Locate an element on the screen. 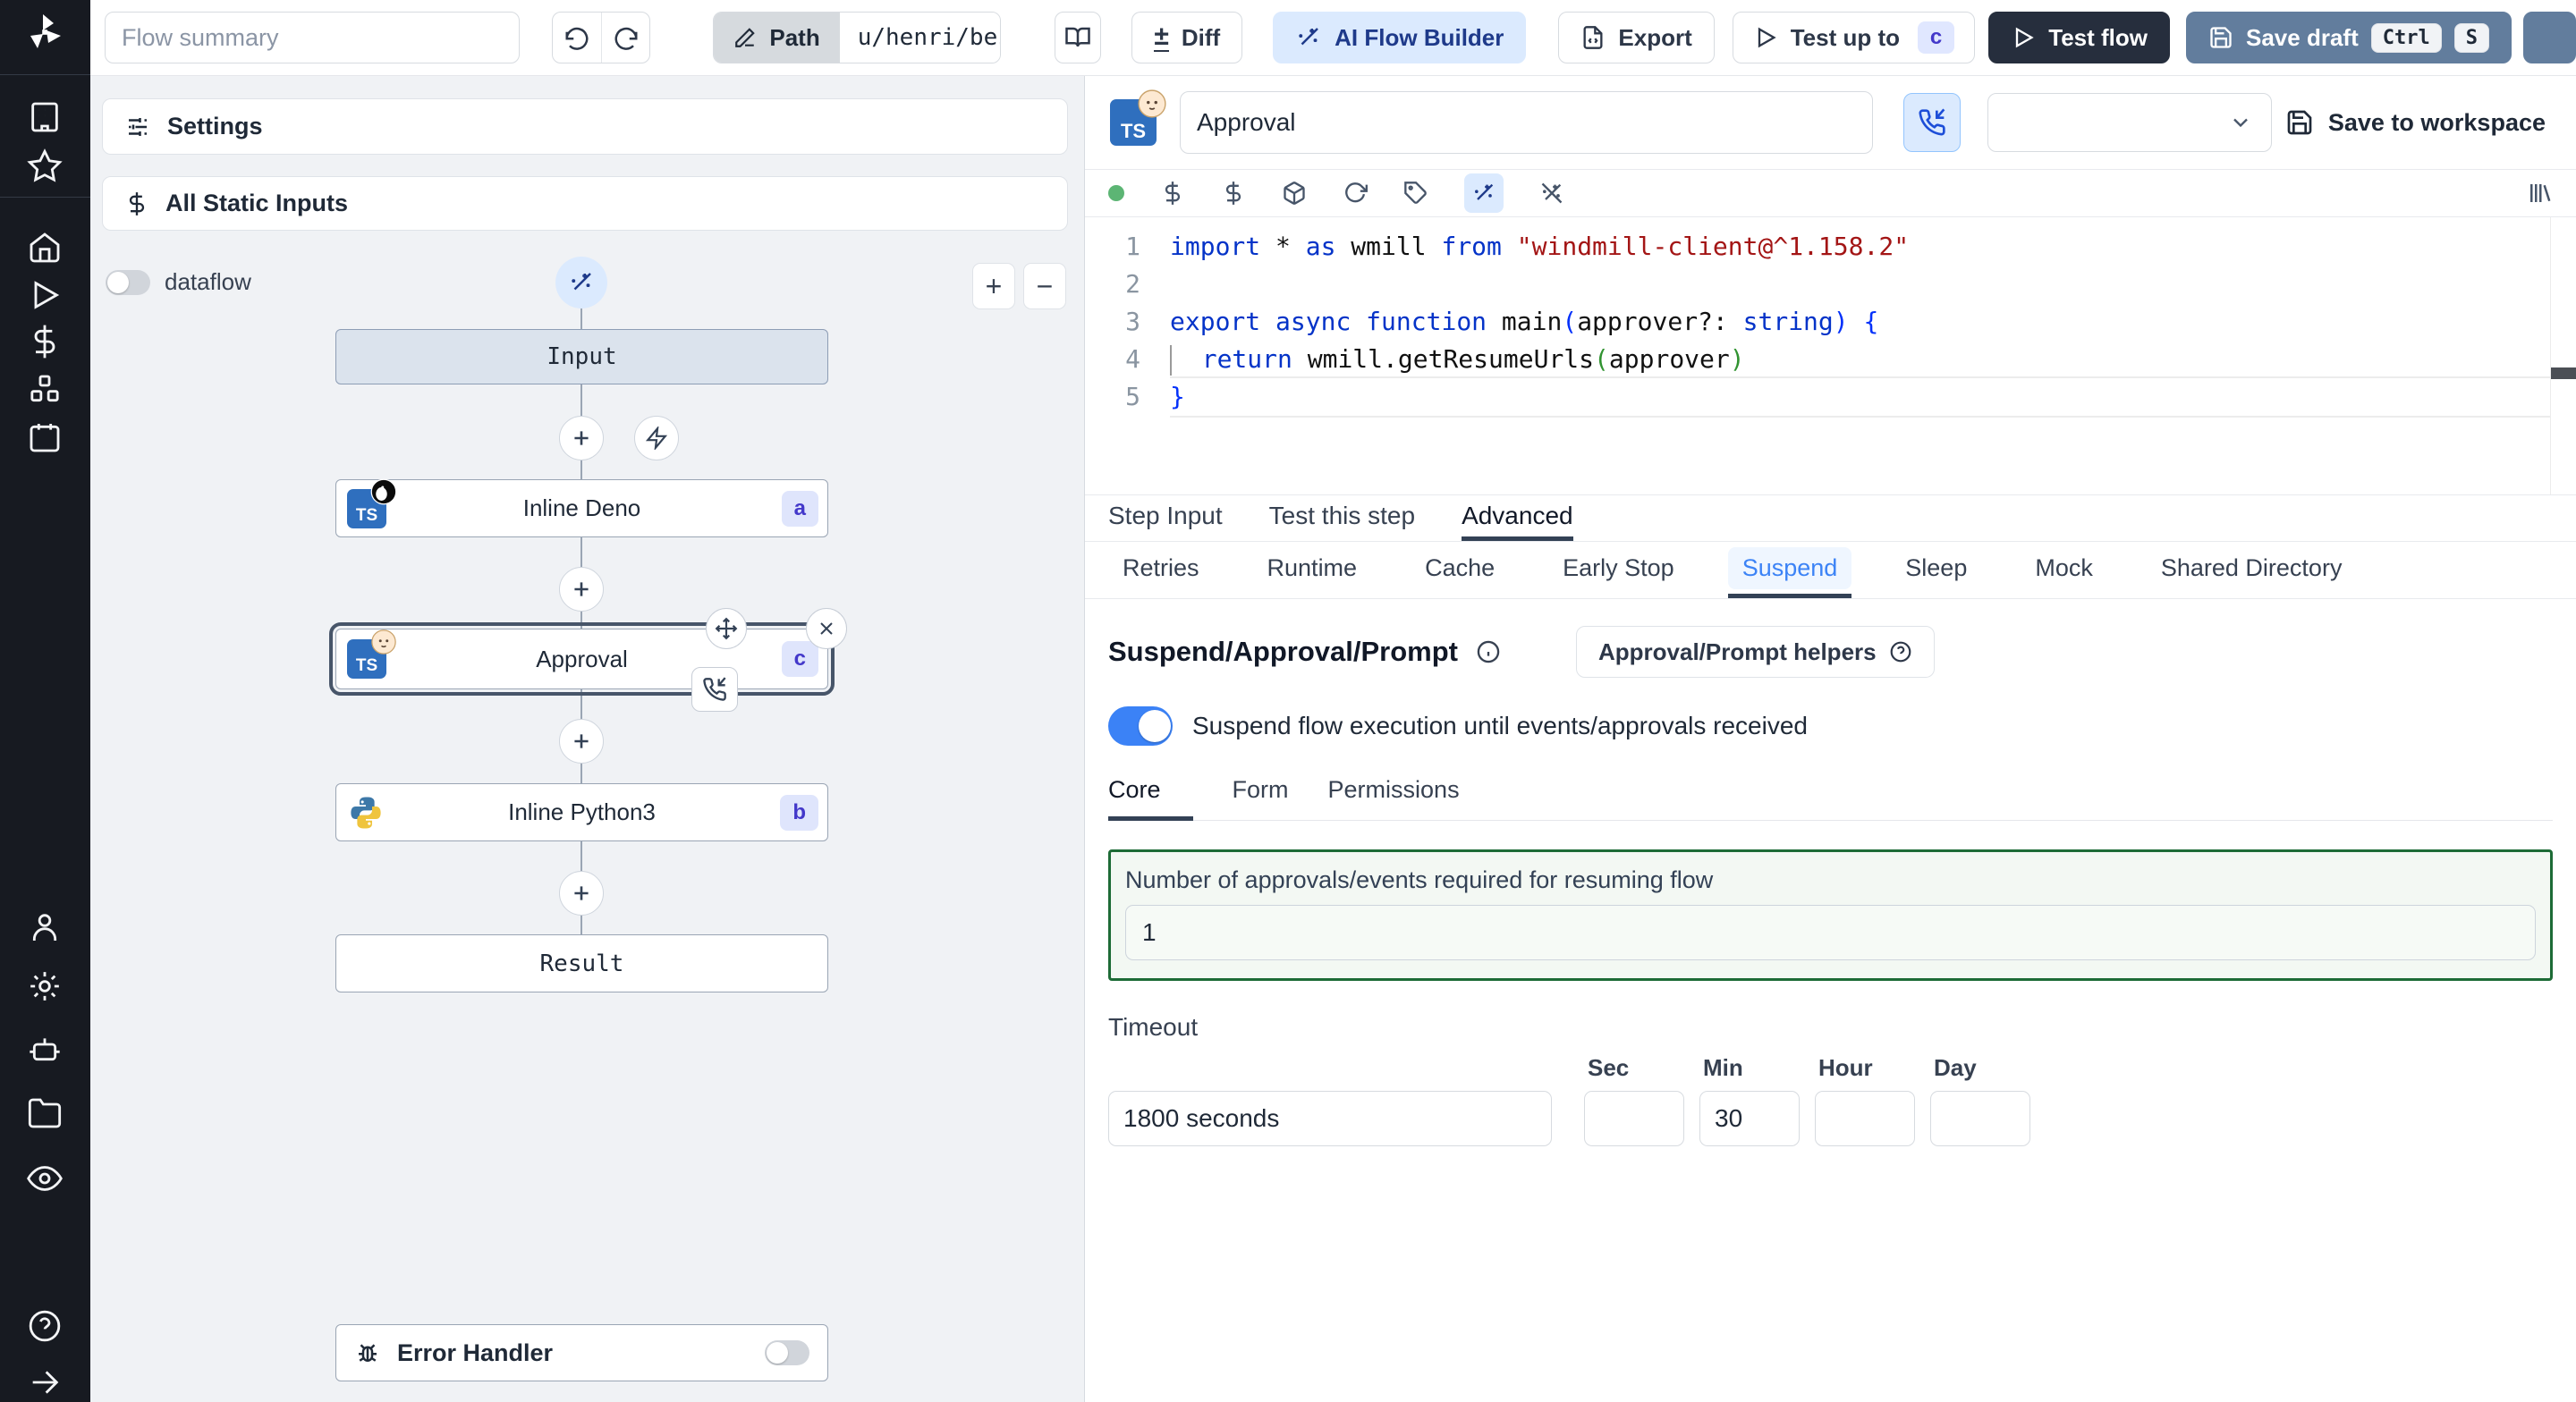 The width and height of the screenshot is (2576, 1402). tag-icon is located at coordinates (1415, 193).